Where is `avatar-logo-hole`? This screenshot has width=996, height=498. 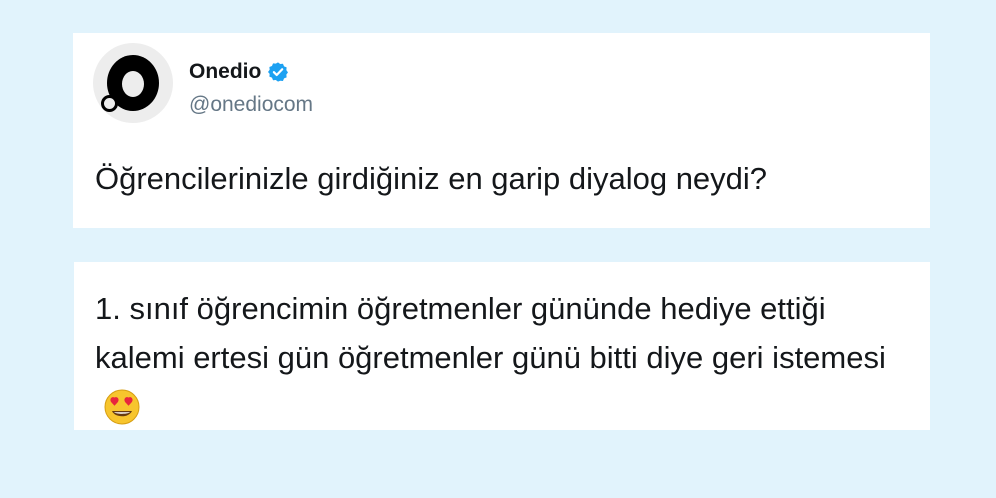
avatar-logo-hole is located at coordinates (133, 84).